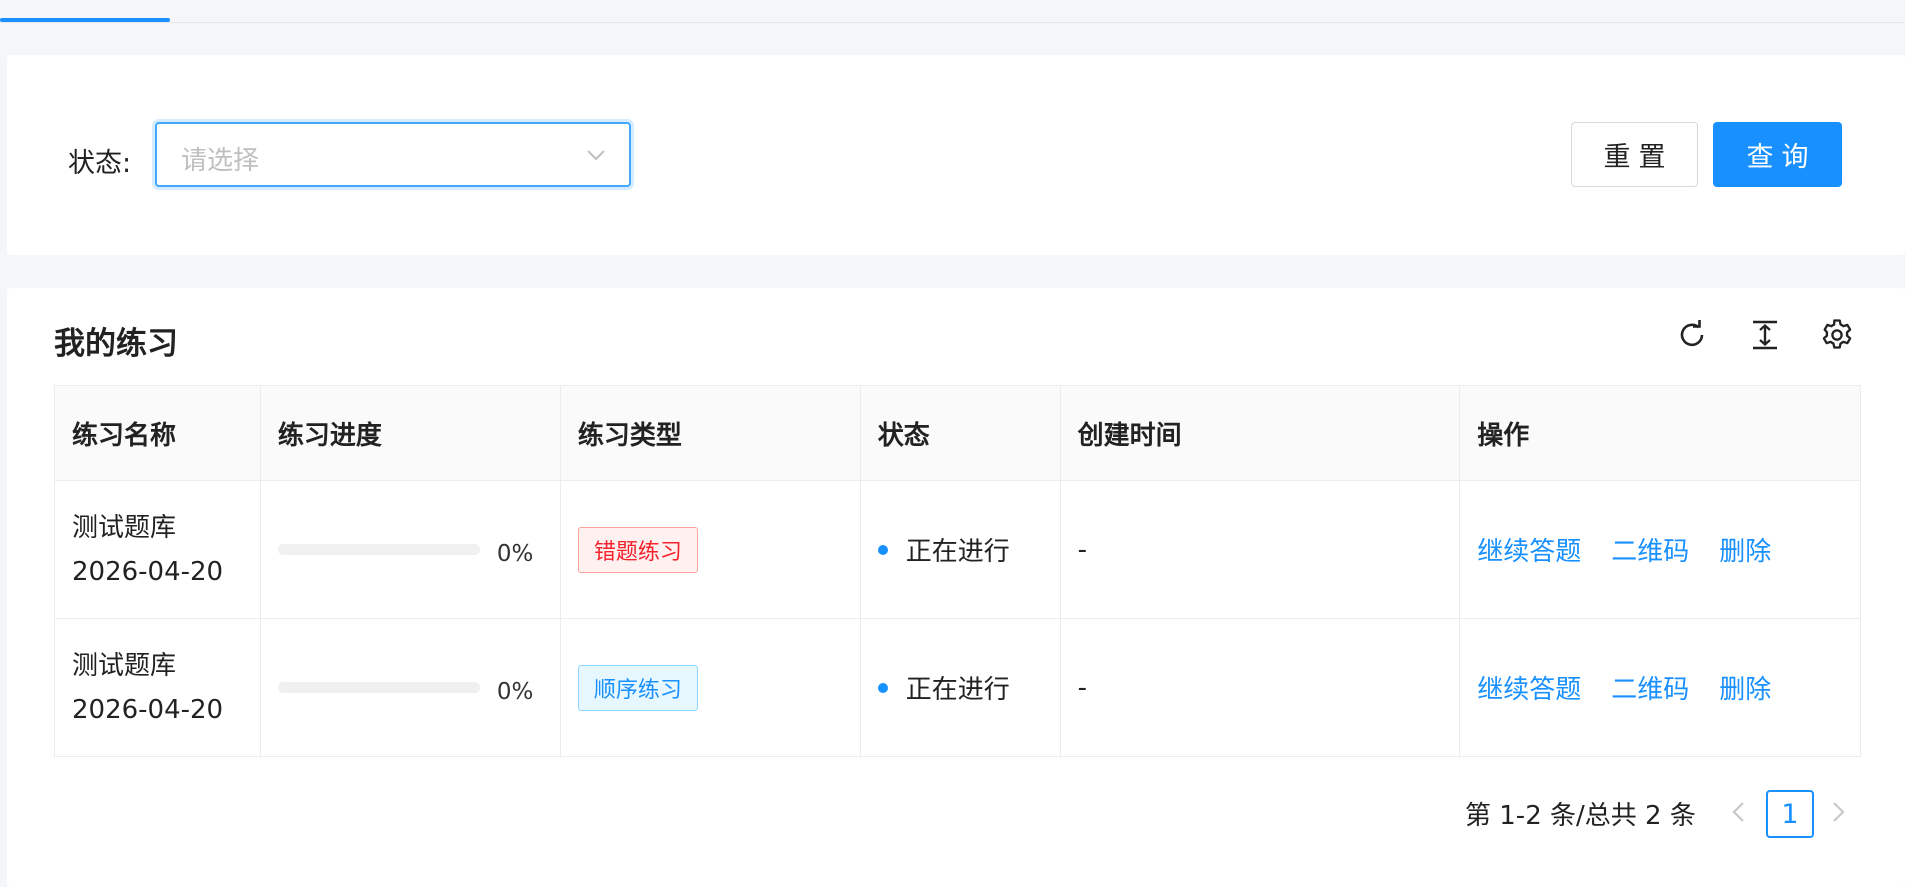 The image size is (1905, 887). Describe the element at coordinates (710, 687) in the screenshot. I see `type-cell: 顺序练习` at that location.